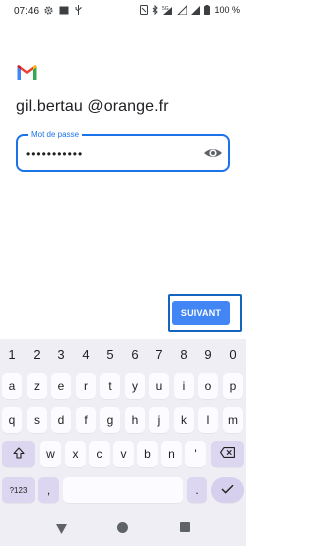 The width and height of the screenshot is (320, 546). I want to click on password-label: Mot de passe, so click(55, 135).